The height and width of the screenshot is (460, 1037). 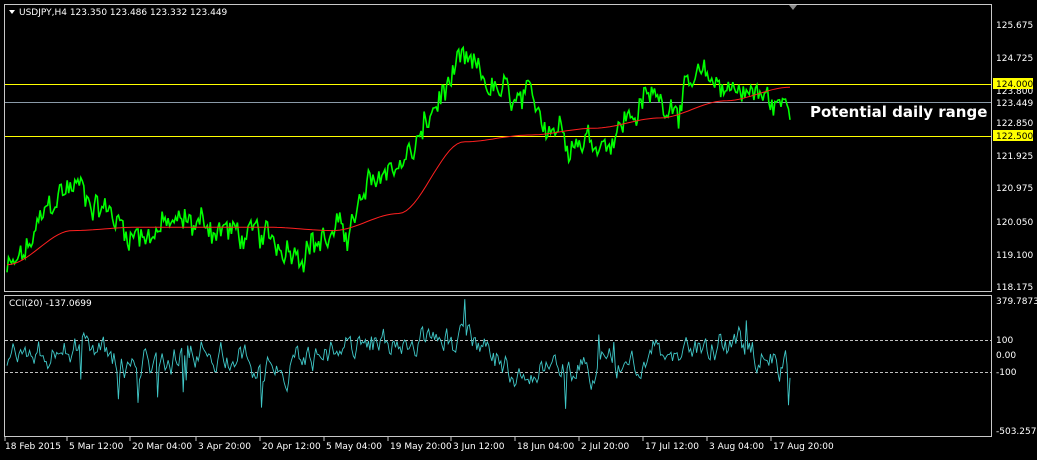 What do you see at coordinates (605, 447) in the screenshot?
I see `time-label: 2 Jul 20:00` at bounding box center [605, 447].